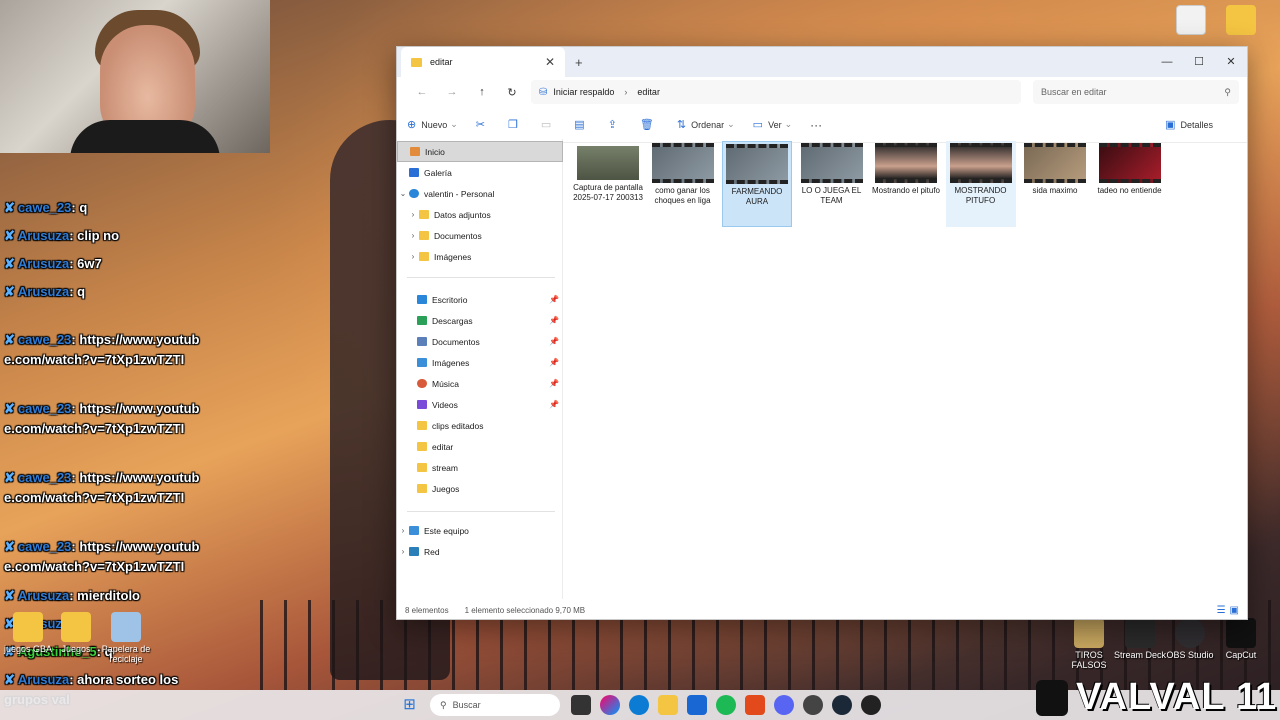 This screenshot has height=720, width=1280. What do you see at coordinates (1241, 639) in the screenshot?
I see `desktop-icon-capcut: CapCut` at bounding box center [1241, 639].